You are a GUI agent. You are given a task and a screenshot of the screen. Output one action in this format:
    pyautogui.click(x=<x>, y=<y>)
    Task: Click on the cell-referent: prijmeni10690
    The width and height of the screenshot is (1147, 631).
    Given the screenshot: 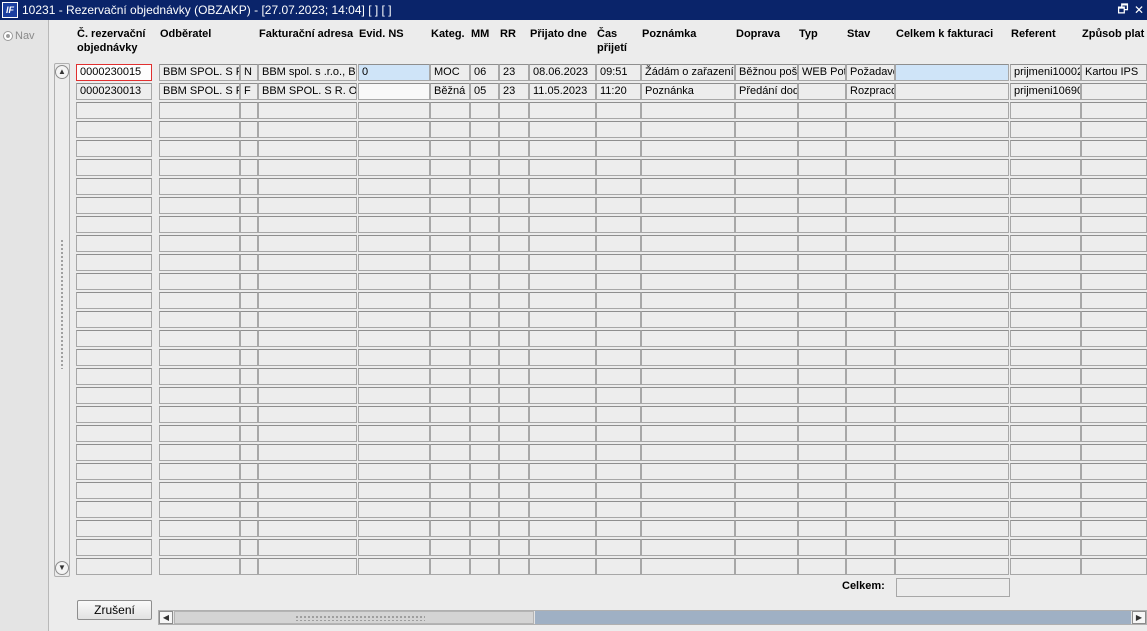 What is the action you would take?
    pyautogui.click(x=1045, y=91)
    